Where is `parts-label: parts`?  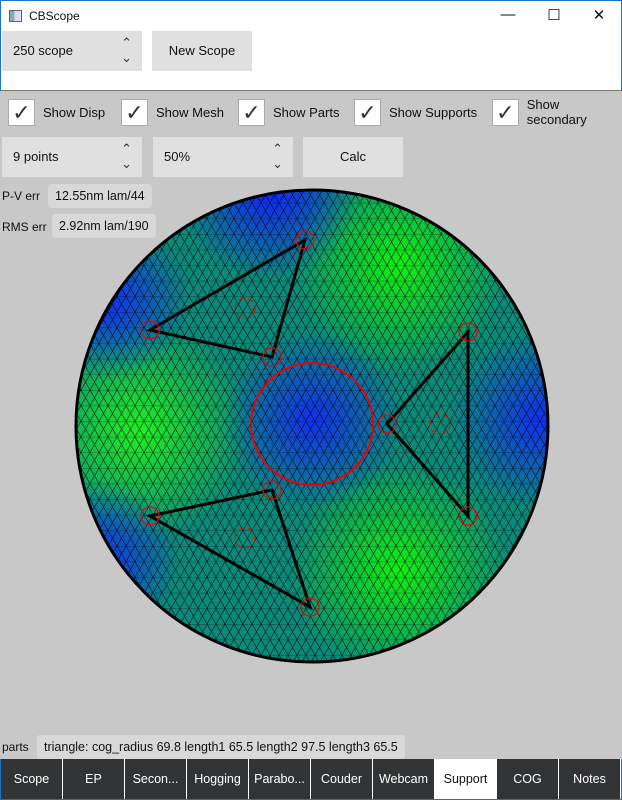 parts-label: parts is located at coordinates (15, 747).